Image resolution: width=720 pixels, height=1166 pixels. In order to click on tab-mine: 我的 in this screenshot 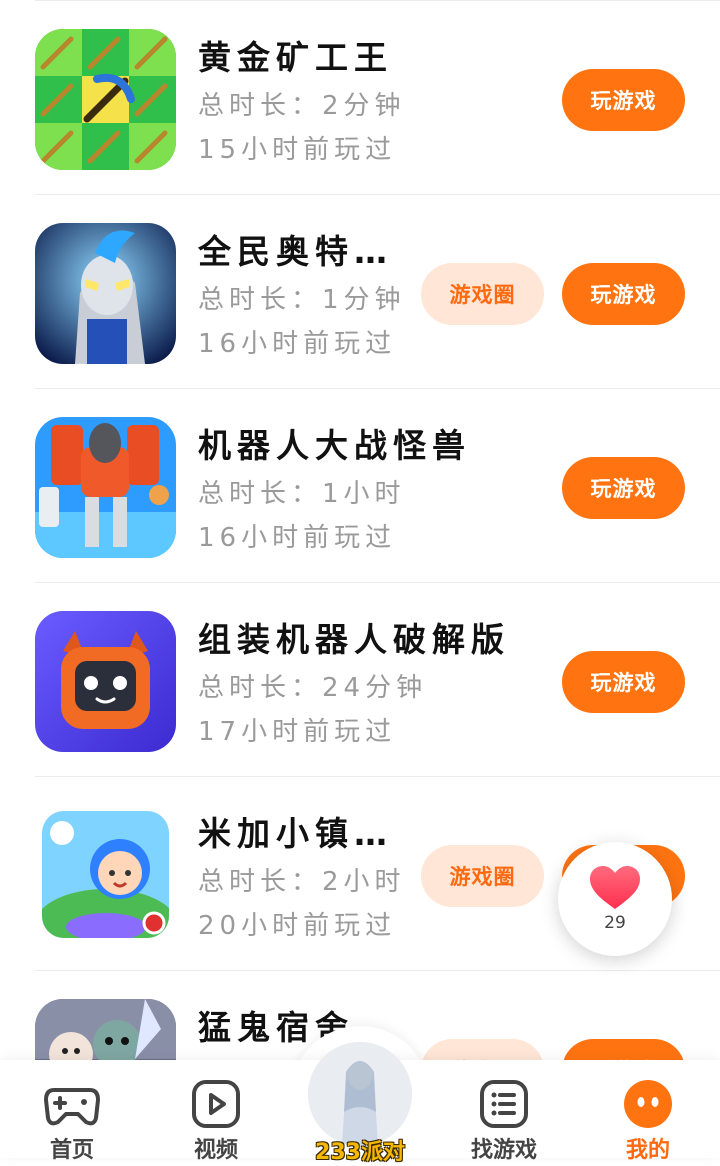, I will do `click(648, 1111)`.